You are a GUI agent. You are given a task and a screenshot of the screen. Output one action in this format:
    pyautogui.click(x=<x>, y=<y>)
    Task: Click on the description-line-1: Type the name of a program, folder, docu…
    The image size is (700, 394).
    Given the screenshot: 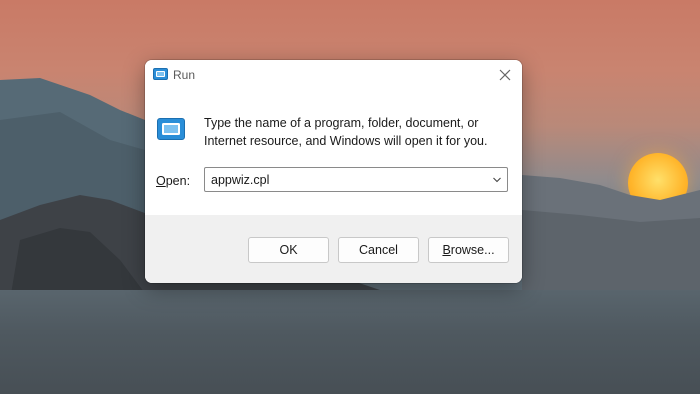 What is the action you would take?
    pyautogui.click(x=341, y=123)
    